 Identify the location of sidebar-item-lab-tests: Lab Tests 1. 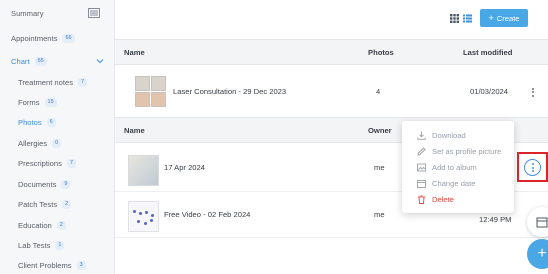
(57, 245).